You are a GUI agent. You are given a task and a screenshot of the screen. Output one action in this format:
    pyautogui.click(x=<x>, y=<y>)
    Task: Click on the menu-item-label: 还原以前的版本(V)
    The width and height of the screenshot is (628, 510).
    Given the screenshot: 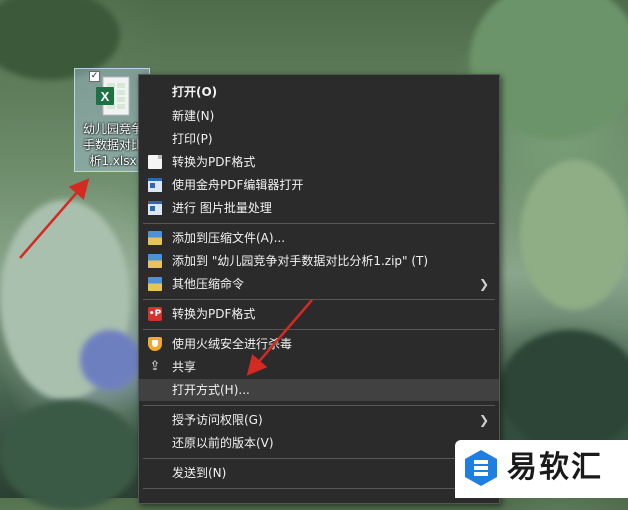 What is the action you would take?
    pyautogui.click(x=223, y=443)
    